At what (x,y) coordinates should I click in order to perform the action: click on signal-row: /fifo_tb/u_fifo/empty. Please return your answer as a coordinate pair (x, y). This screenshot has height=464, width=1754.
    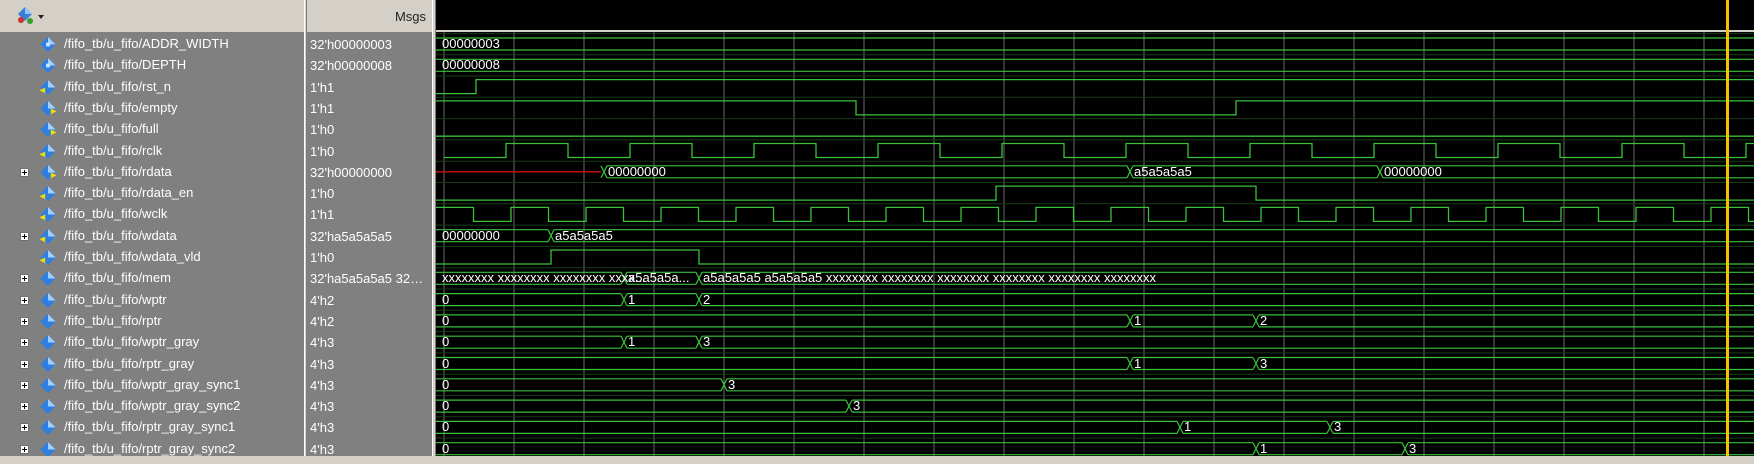
    Looking at the image, I should click on (152, 108).